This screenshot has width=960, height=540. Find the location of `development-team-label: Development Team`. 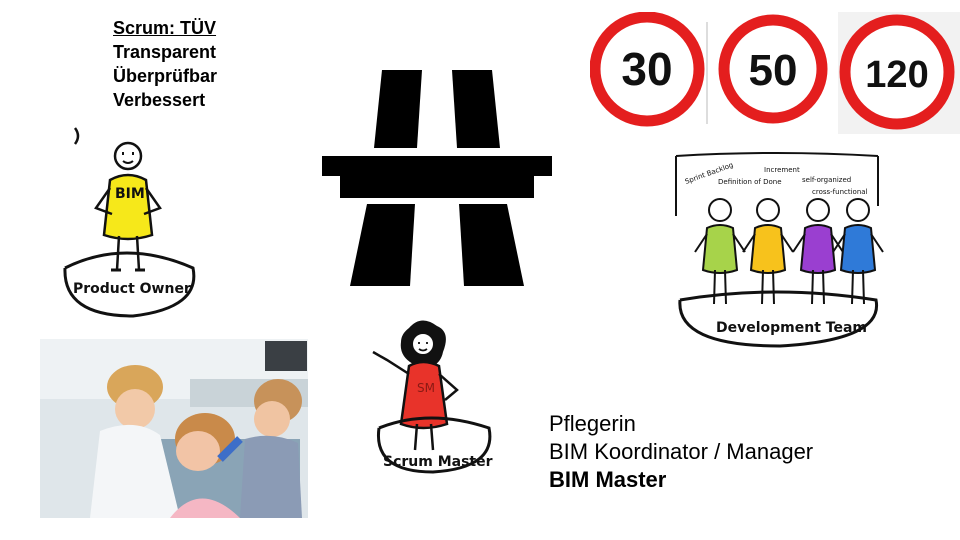

development-team-label: Development Team is located at coordinates (791, 328).